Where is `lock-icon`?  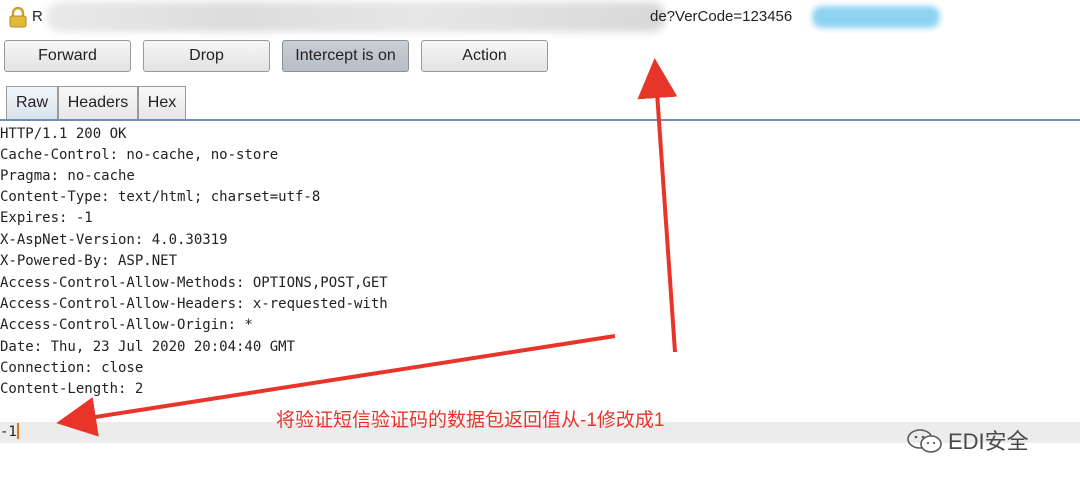 lock-icon is located at coordinates (18, 17).